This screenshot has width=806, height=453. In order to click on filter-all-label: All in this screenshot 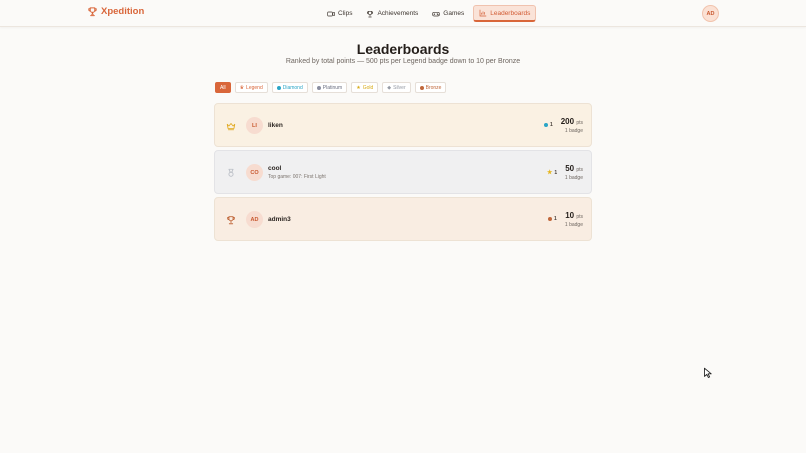, I will do `click(223, 87)`.